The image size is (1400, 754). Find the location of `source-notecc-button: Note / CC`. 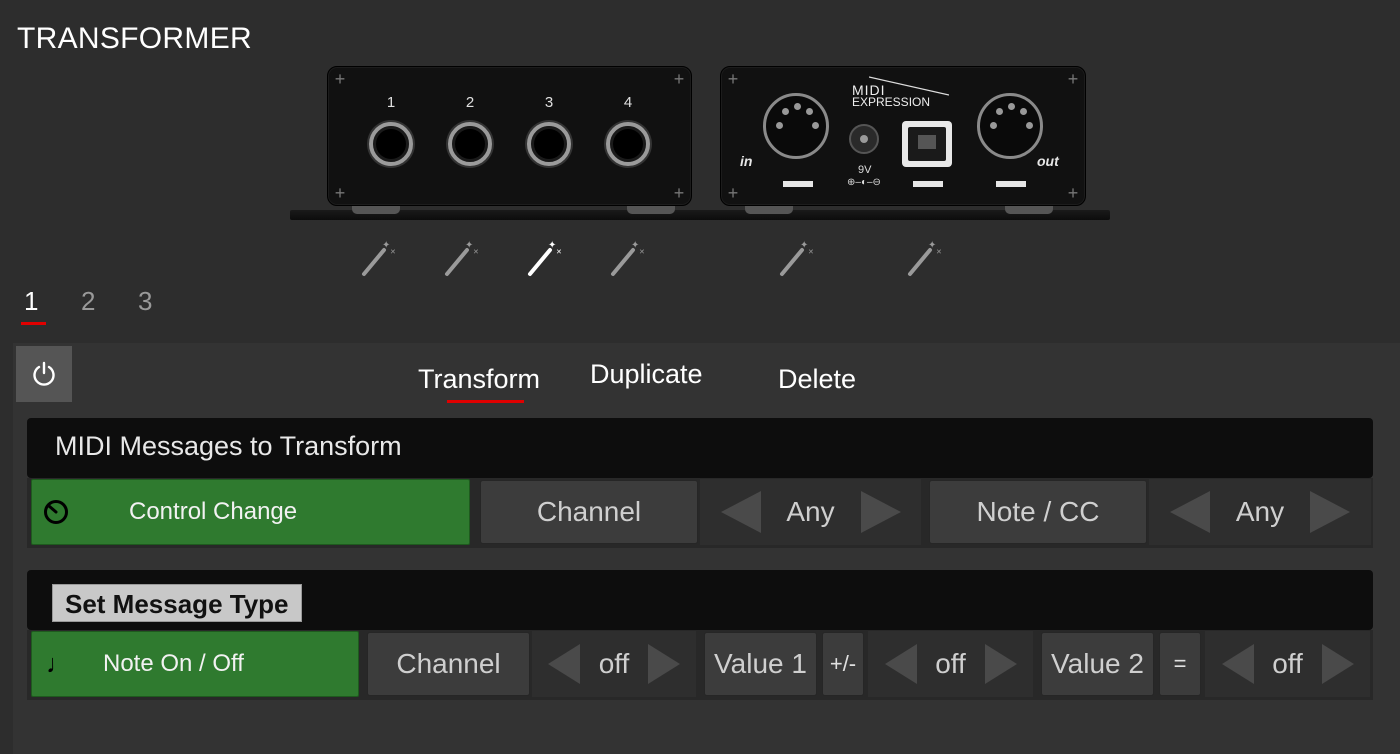

source-notecc-button: Note / CC is located at coordinates (1038, 512).